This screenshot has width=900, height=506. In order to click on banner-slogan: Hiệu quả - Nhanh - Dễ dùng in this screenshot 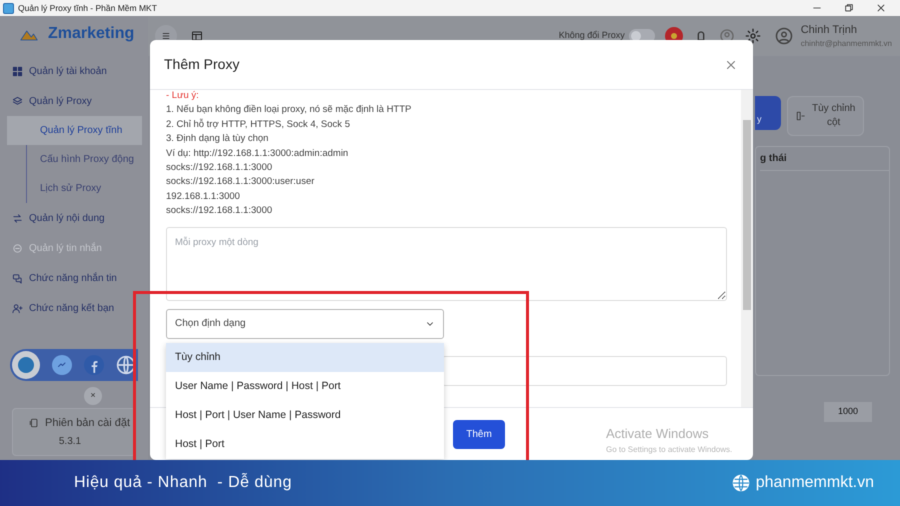, I will do `click(183, 482)`.